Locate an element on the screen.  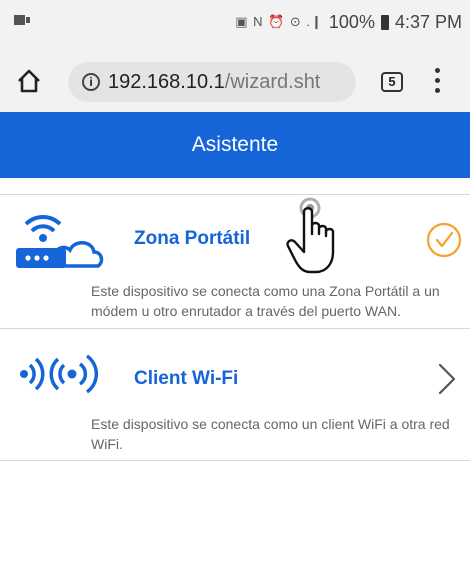
hand-pointer-icon is located at coordinates (310, 235).